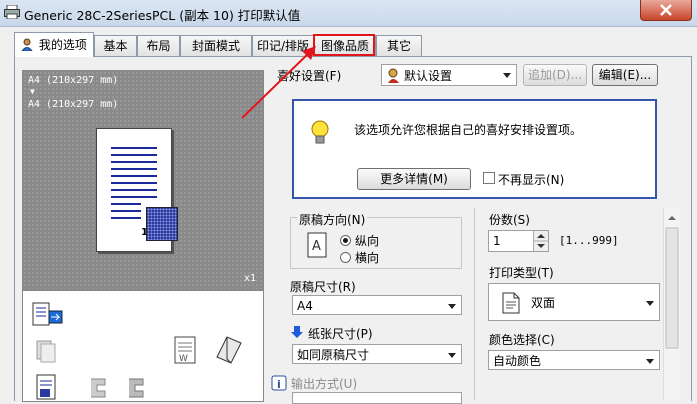 The width and height of the screenshot is (697, 404). I want to click on stepper-arrows-icon, so click(541, 241).